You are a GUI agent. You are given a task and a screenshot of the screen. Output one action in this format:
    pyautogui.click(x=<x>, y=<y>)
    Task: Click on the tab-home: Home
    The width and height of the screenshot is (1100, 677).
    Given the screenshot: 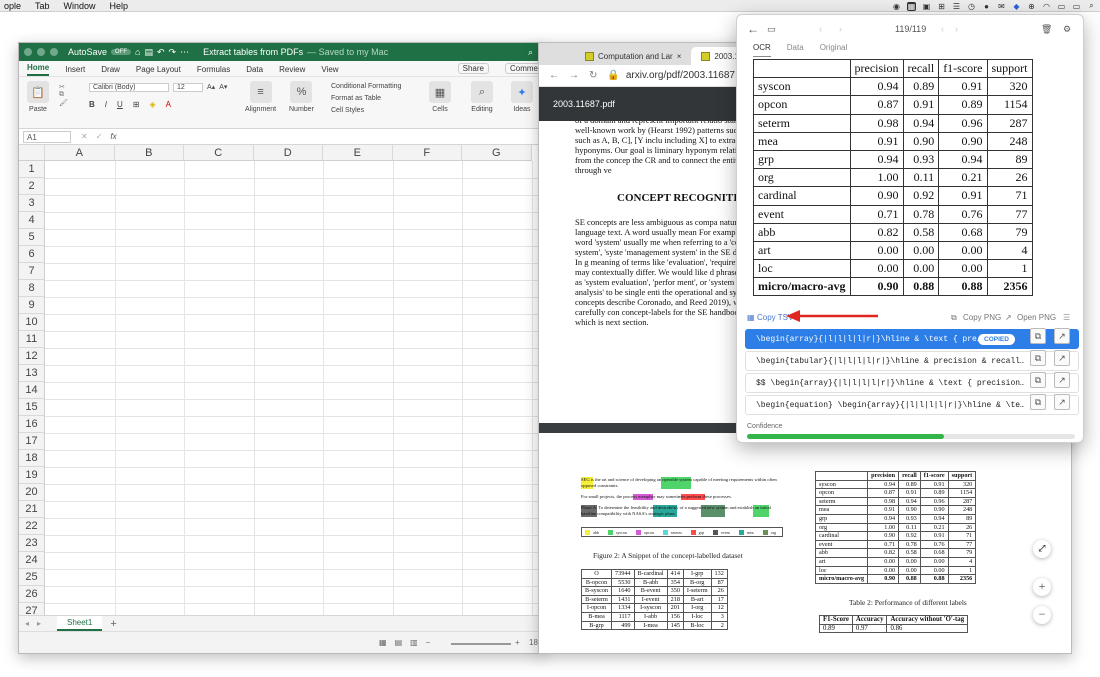 What is the action you would take?
    pyautogui.click(x=38, y=69)
    